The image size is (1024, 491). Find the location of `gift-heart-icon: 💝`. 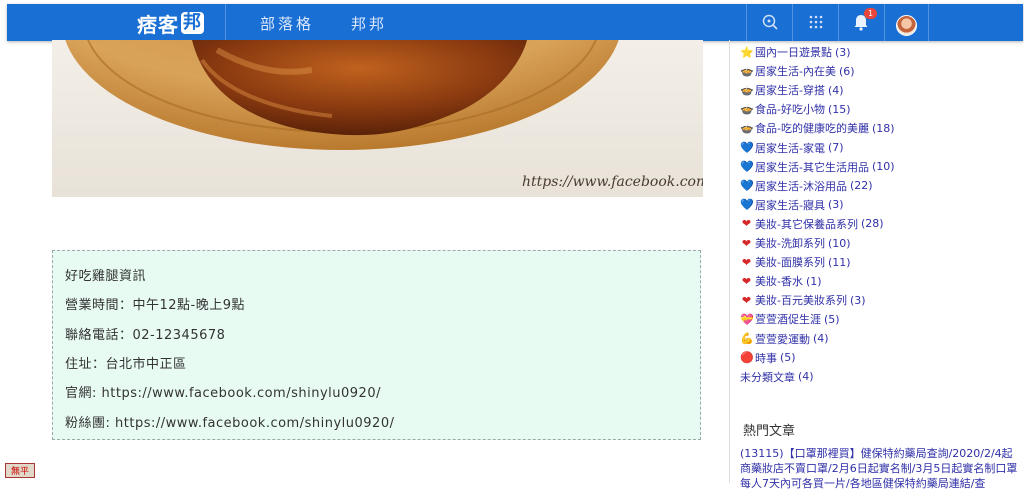

gift-heart-icon: 💝 is located at coordinates (747, 319).